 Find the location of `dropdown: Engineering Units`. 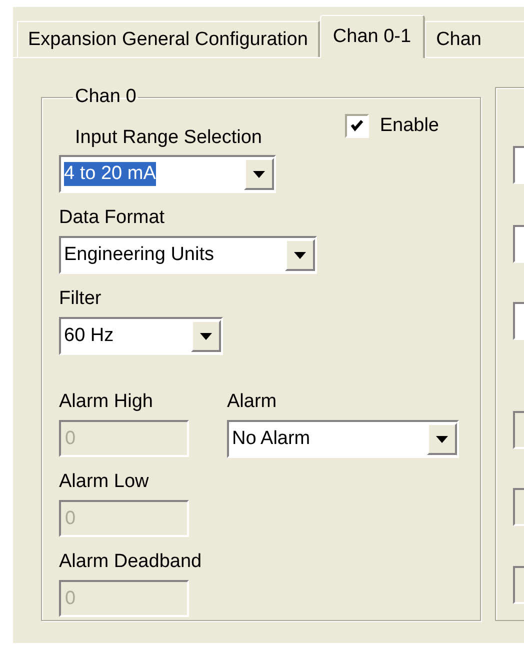

dropdown: Engineering Units is located at coordinates (188, 255).